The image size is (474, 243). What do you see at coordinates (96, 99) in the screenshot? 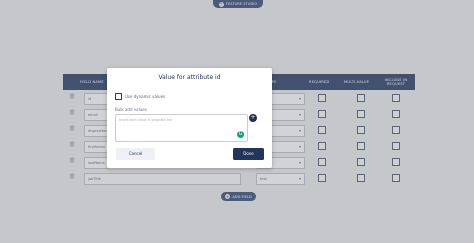
I see `field-name-input: id` at bounding box center [96, 99].